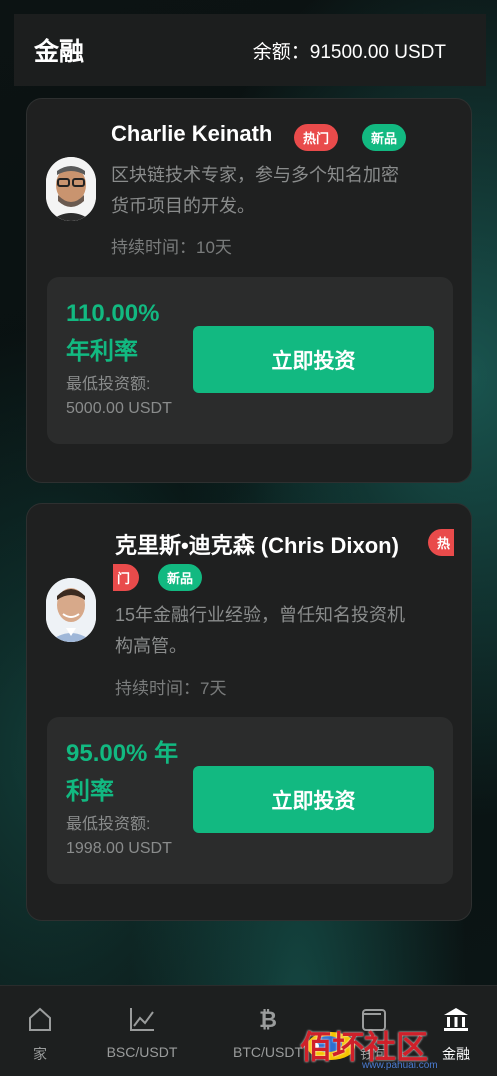 This screenshot has height=1076, width=497. What do you see at coordinates (171, 247) in the screenshot?
I see `duration-label: 持续时间：10天` at bounding box center [171, 247].